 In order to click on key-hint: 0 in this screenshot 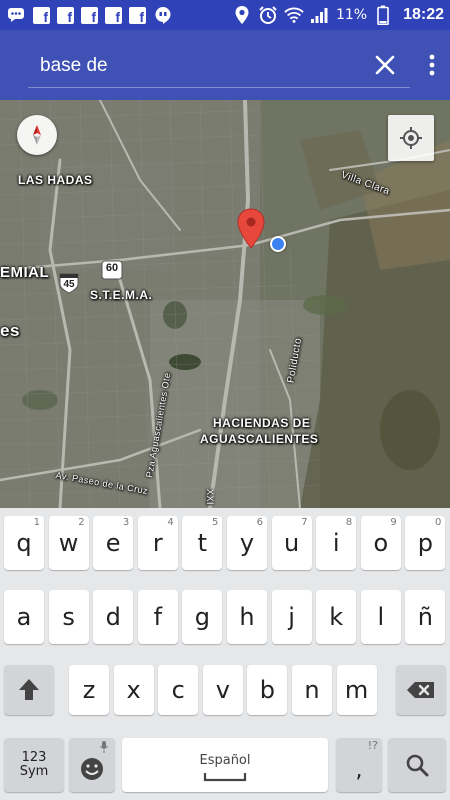, I will do `click(438, 522)`.